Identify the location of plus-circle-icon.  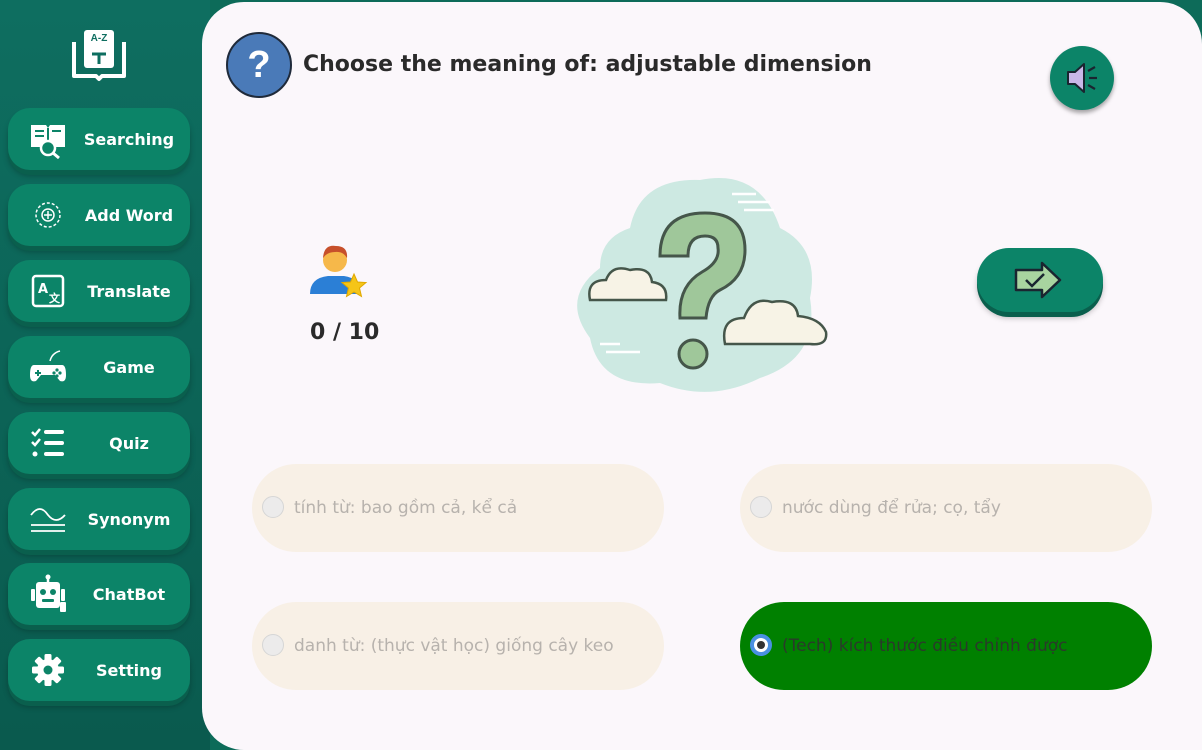
(48, 215).